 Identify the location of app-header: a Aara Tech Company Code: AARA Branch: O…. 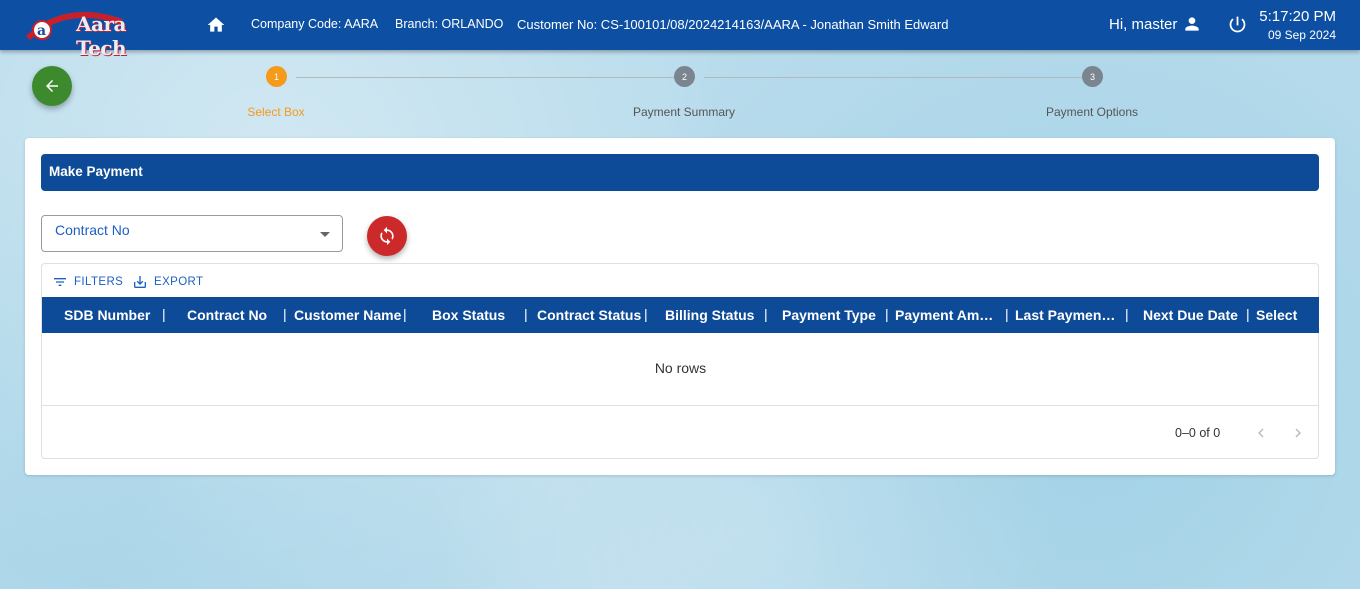
(680, 30).